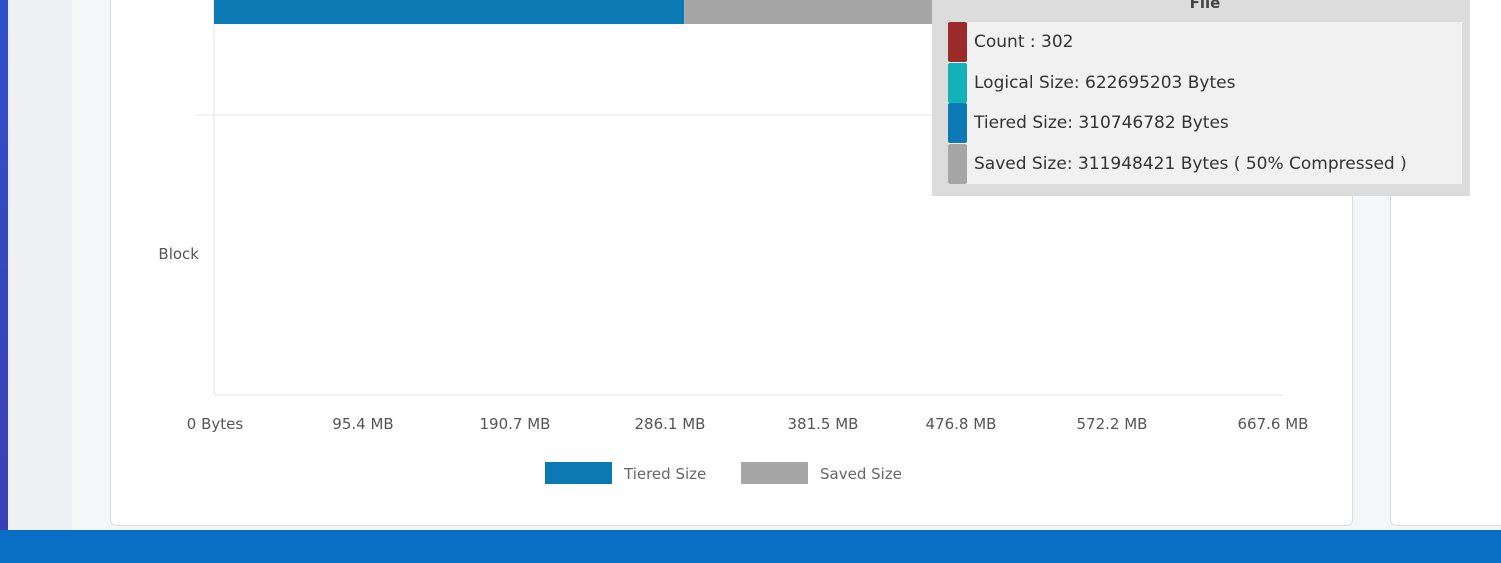 Image resolution: width=1501 pixels, height=563 pixels. What do you see at coordinates (861, 474) in the screenshot?
I see `legend-label: Saved Size` at bounding box center [861, 474].